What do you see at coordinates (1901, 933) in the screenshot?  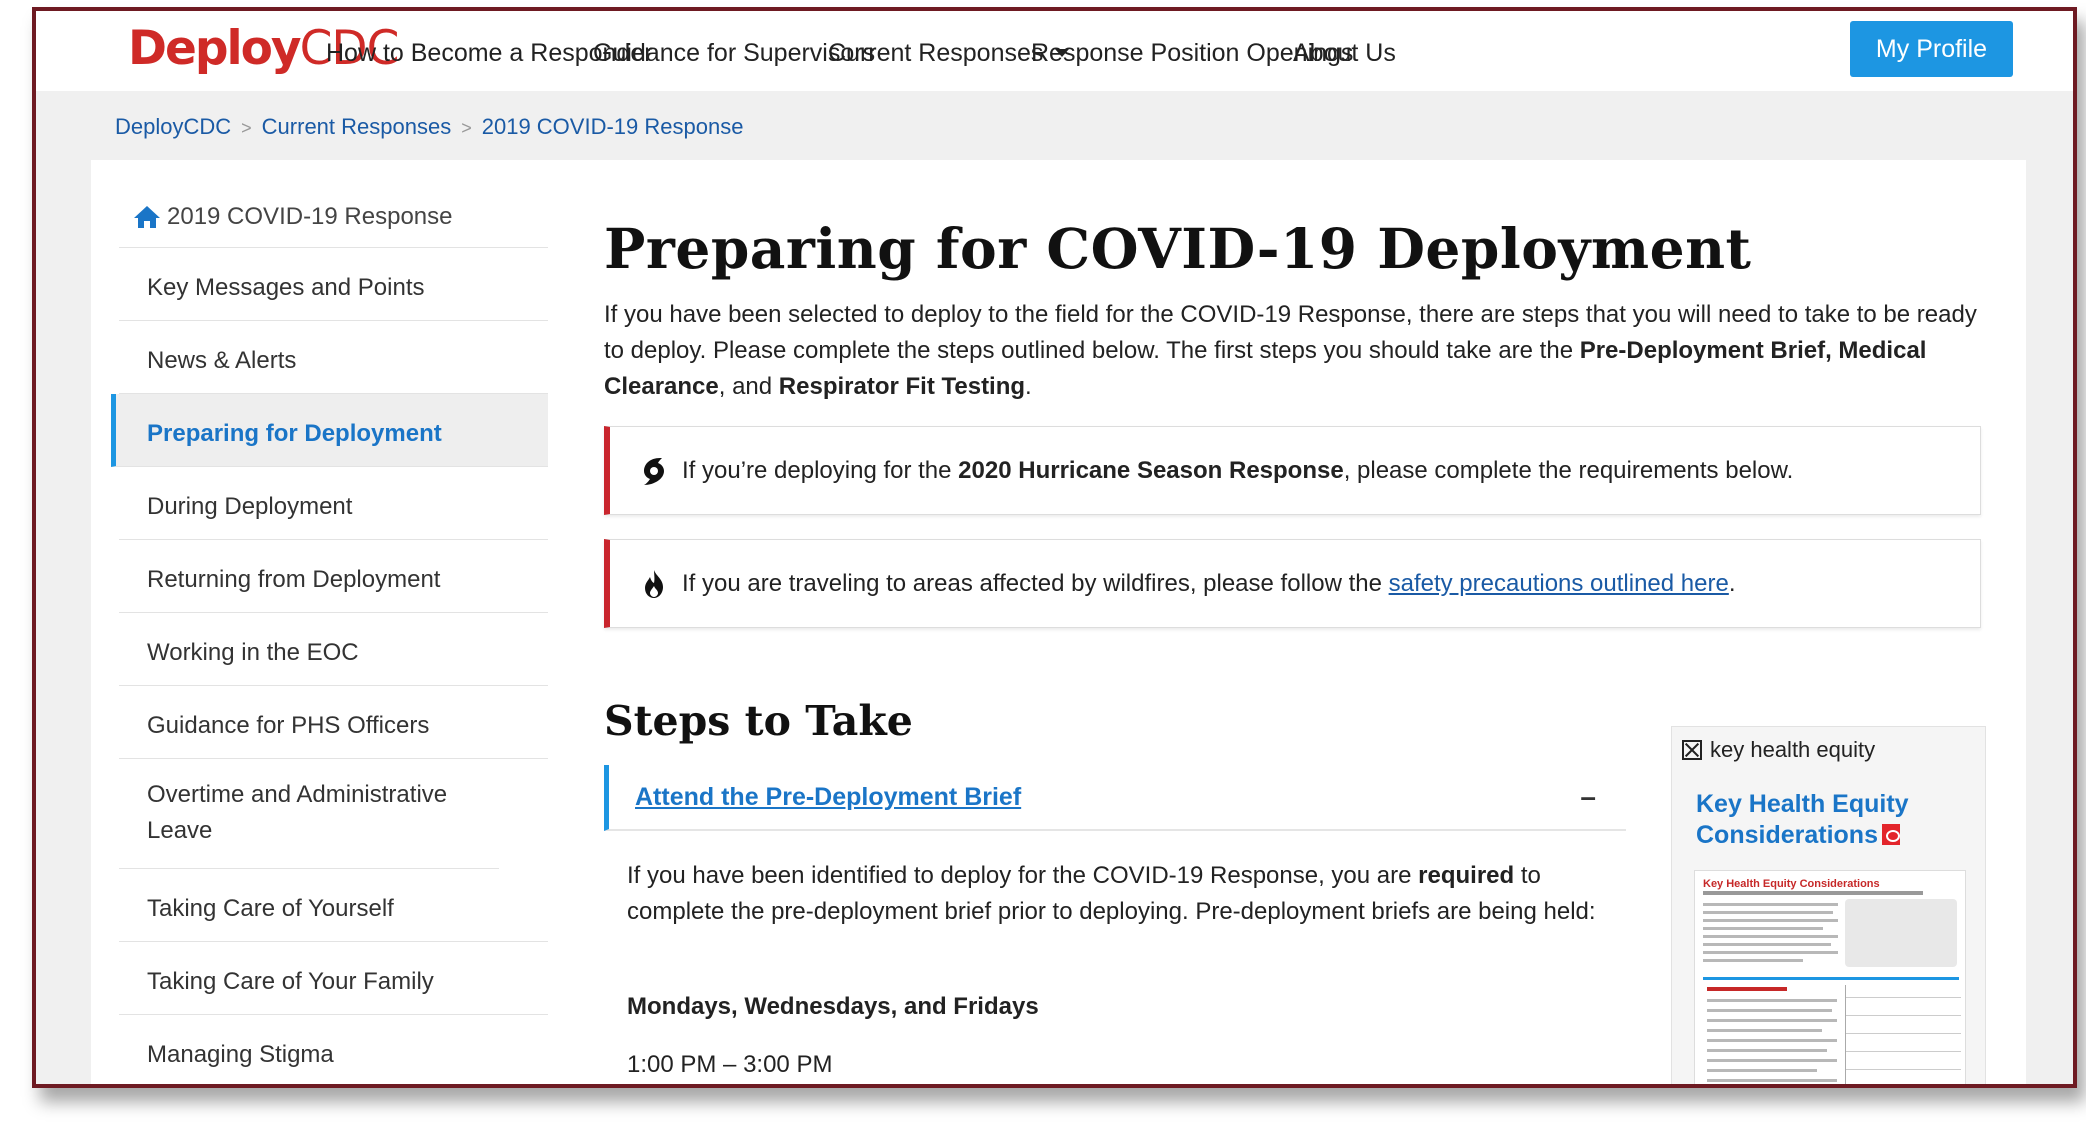 I see `thumbnail-callout-box` at bounding box center [1901, 933].